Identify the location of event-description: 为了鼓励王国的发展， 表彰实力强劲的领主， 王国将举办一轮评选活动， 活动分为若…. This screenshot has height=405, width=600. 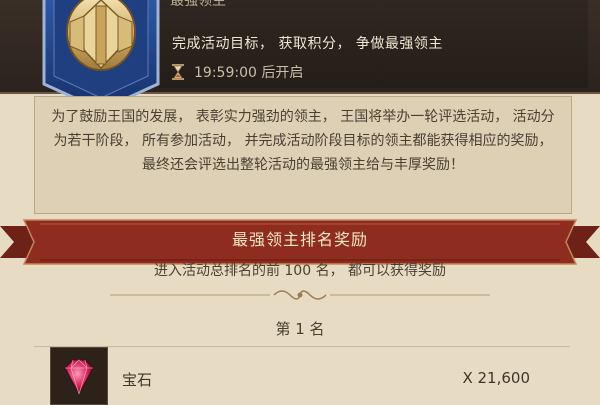
(303, 141).